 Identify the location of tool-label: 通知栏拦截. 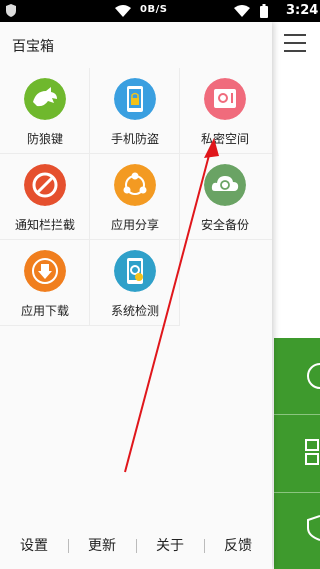
(44, 225).